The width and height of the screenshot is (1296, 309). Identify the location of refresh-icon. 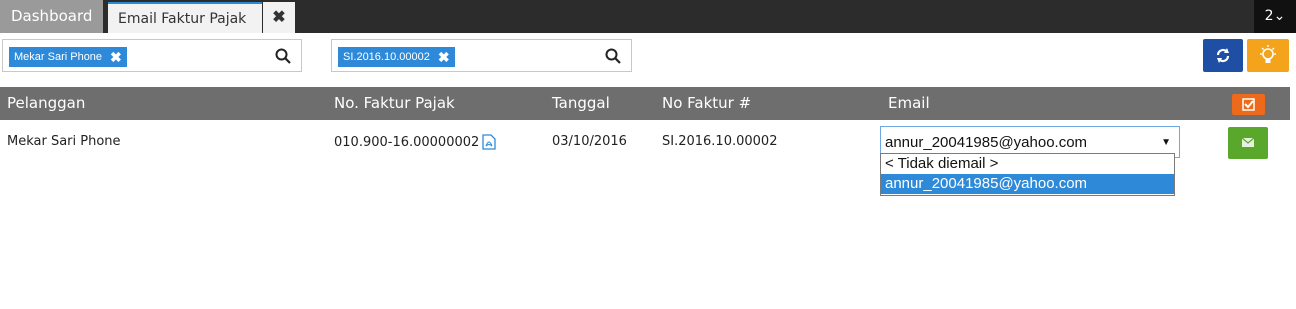
(1223, 55).